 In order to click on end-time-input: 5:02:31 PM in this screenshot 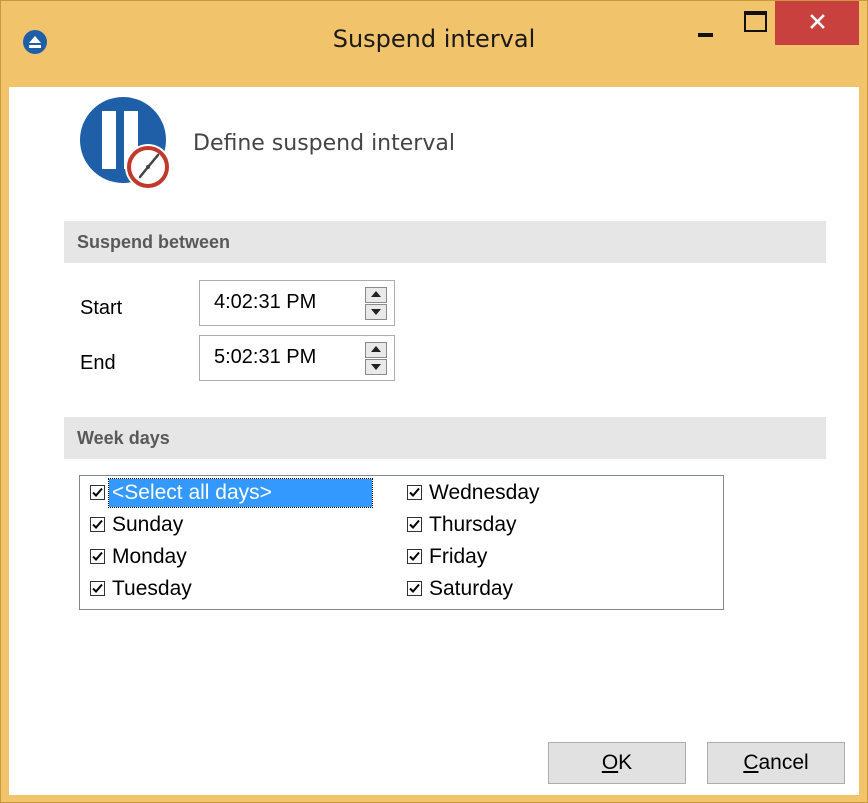, I will do `click(297, 358)`.